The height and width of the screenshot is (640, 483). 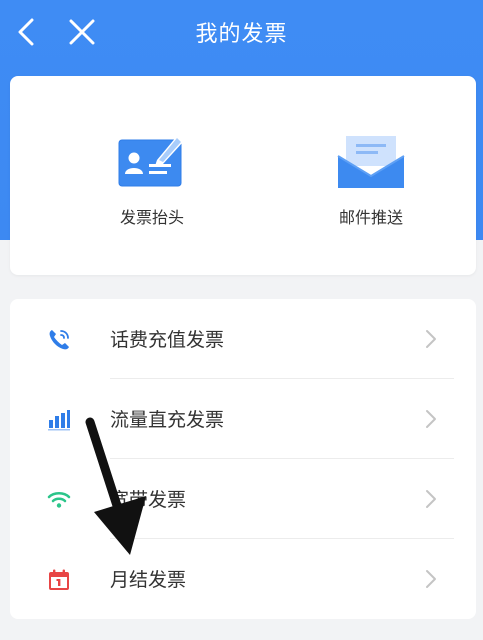 I want to click on calendar-icon, so click(x=59, y=579).